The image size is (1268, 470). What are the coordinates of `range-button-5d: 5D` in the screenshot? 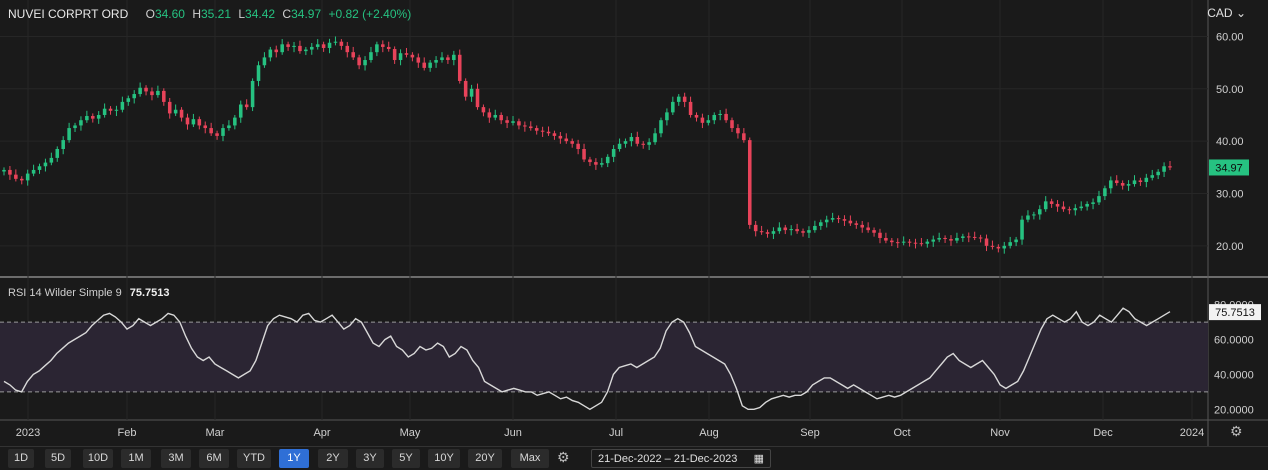 It's located at (58, 458).